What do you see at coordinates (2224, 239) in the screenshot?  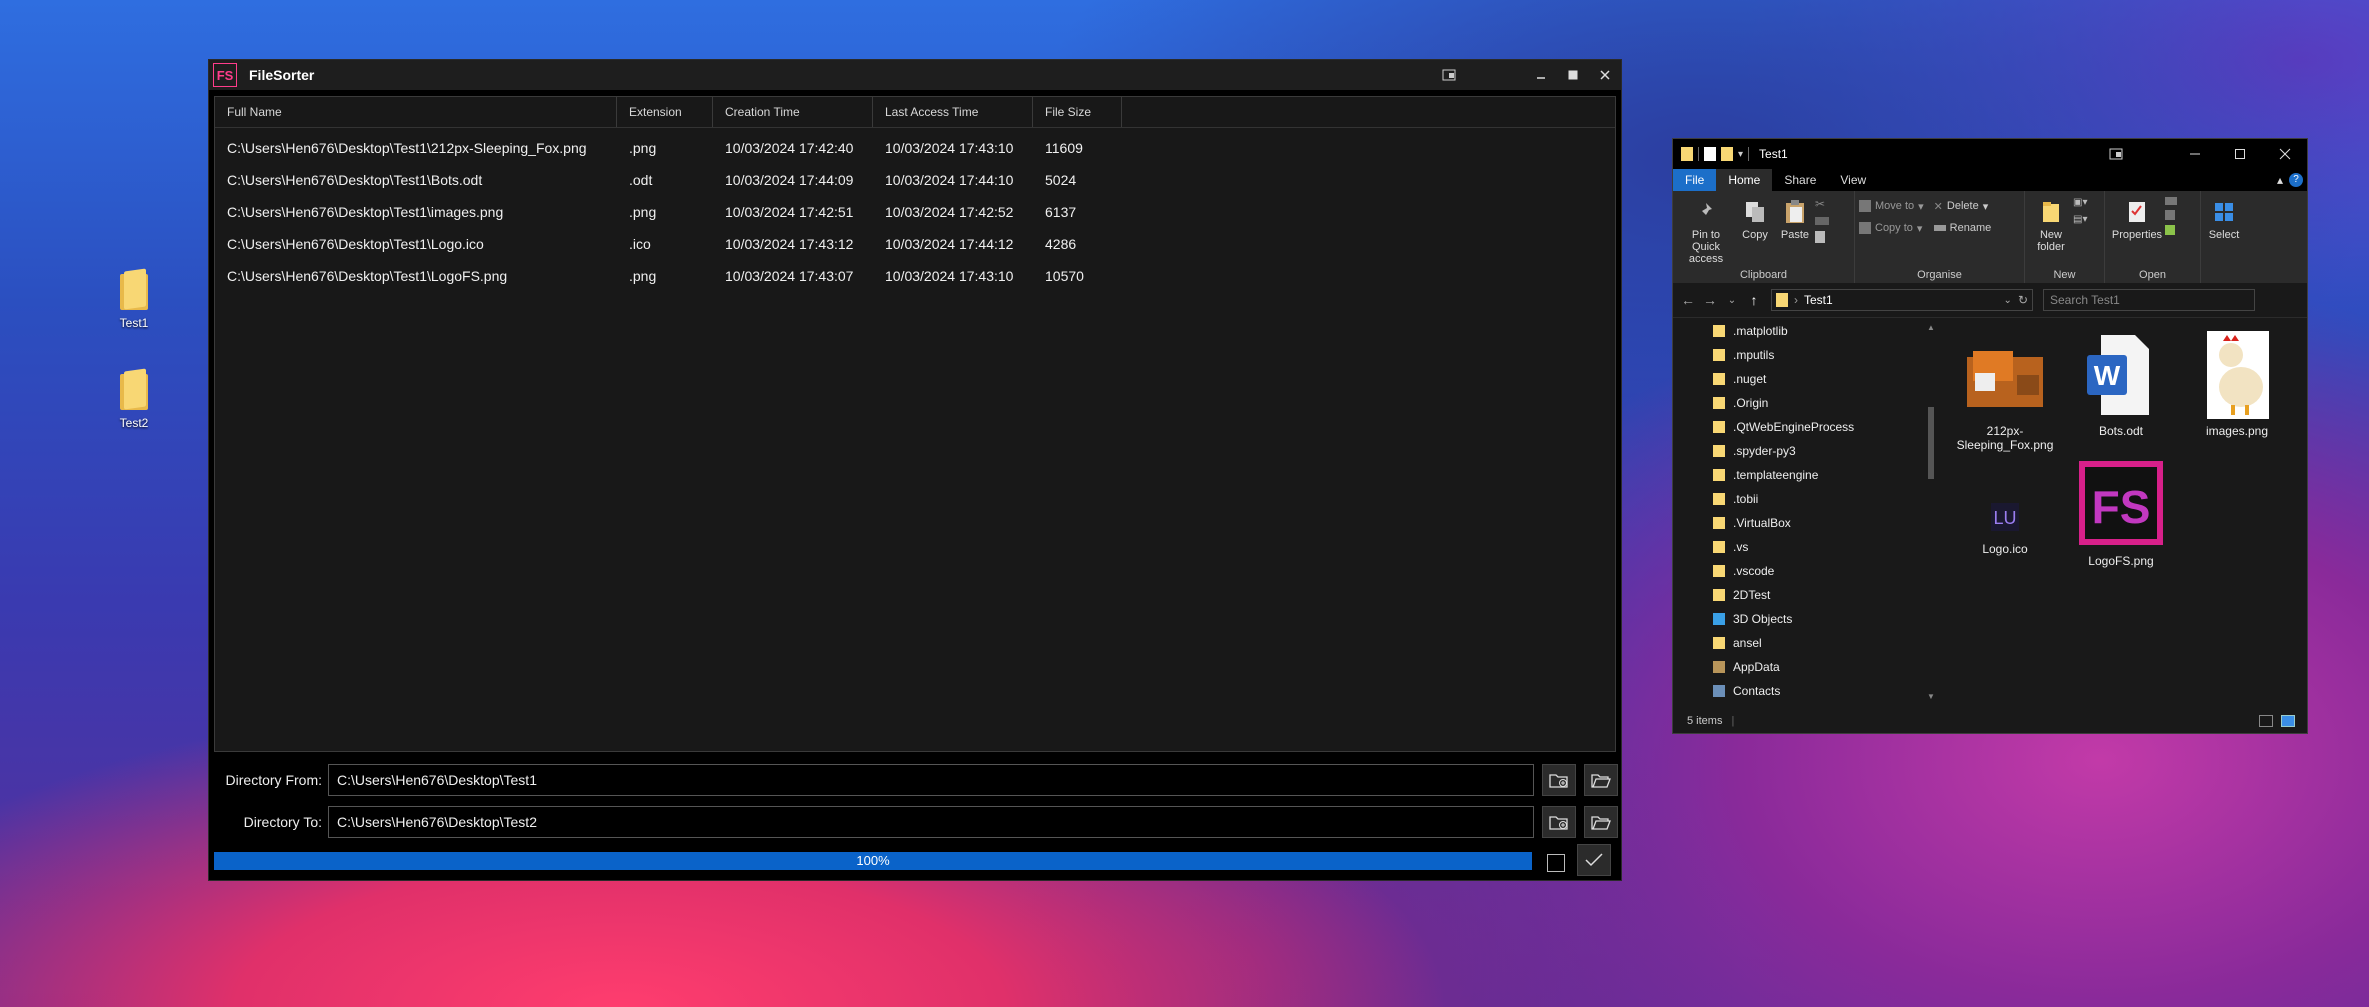 I see `select-button: Select` at bounding box center [2224, 239].